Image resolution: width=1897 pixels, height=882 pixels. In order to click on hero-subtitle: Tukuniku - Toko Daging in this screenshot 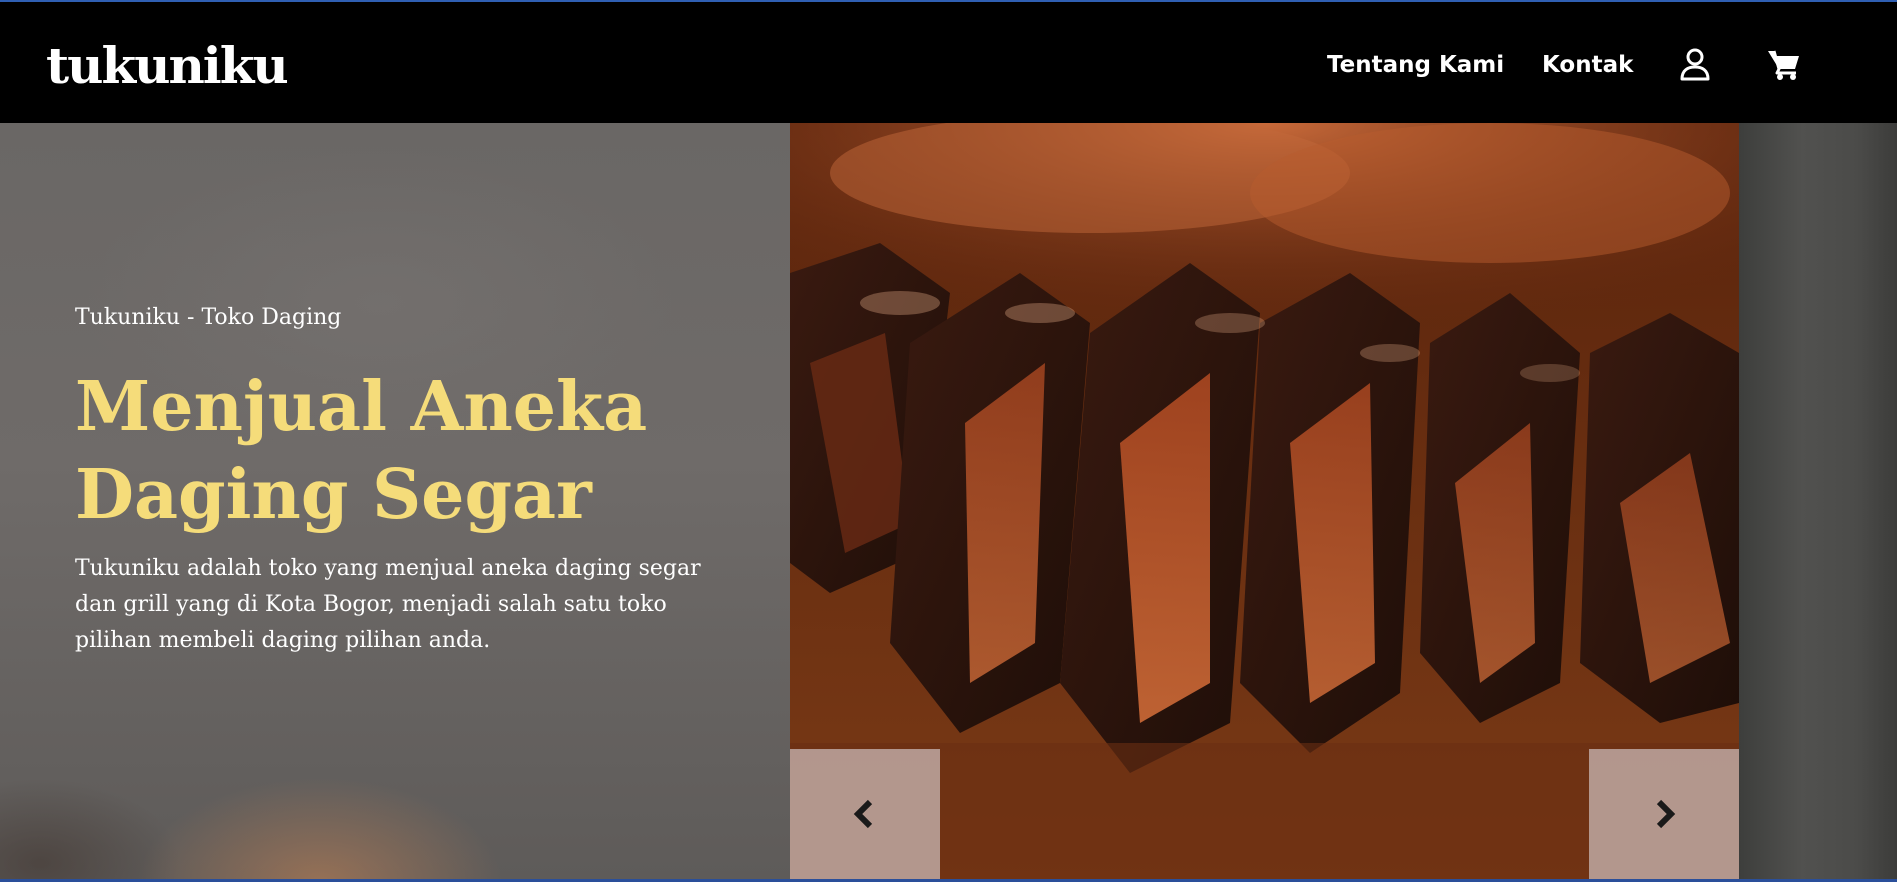, I will do `click(208, 317)`.